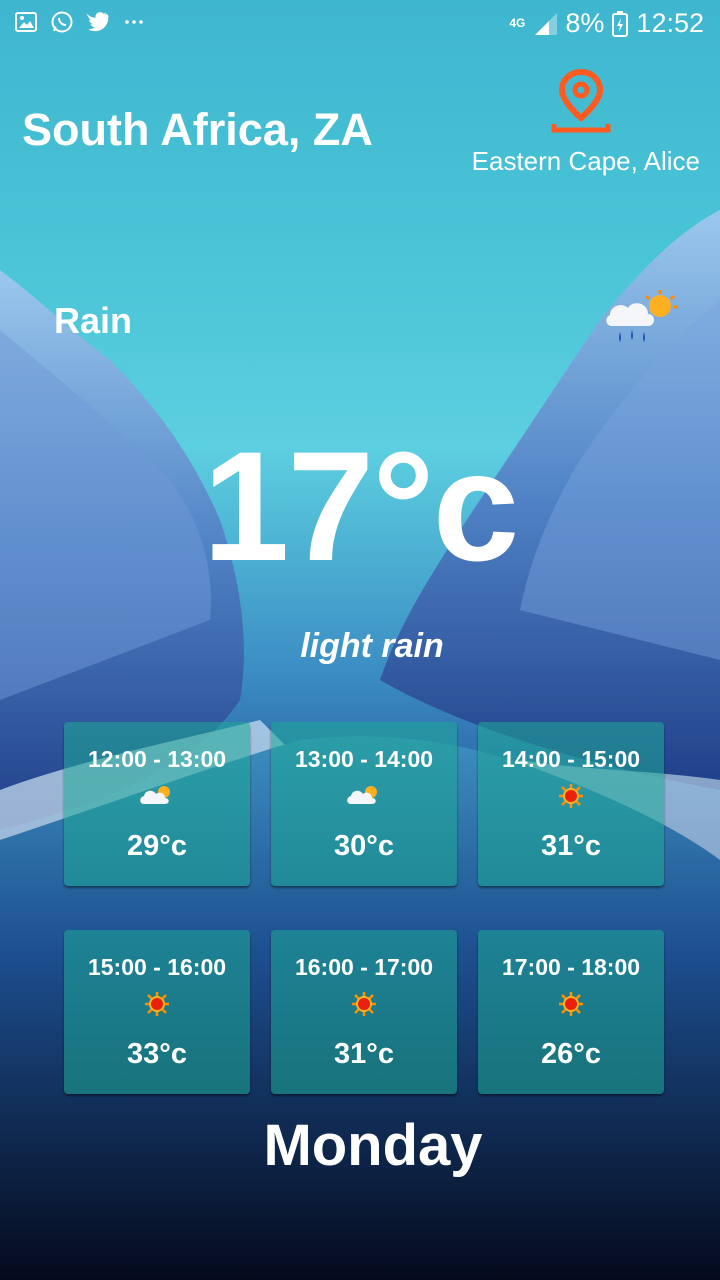 The height and width of the screenshot is (1280, 720). I want to click on hourly-card: 17:00 - 18:00 26°c, so click(571, 1012).